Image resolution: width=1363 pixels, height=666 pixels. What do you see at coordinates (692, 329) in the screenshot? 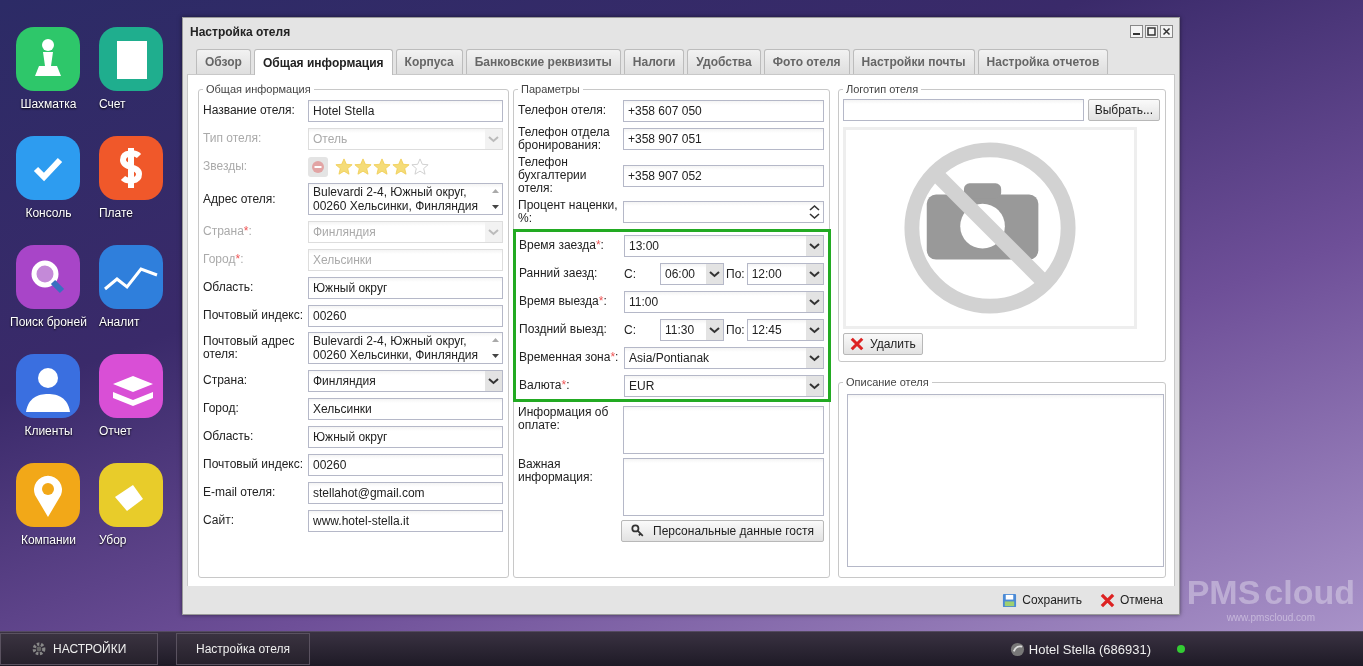
I see `select-field: 11:30` at bounding box center [692, 329].